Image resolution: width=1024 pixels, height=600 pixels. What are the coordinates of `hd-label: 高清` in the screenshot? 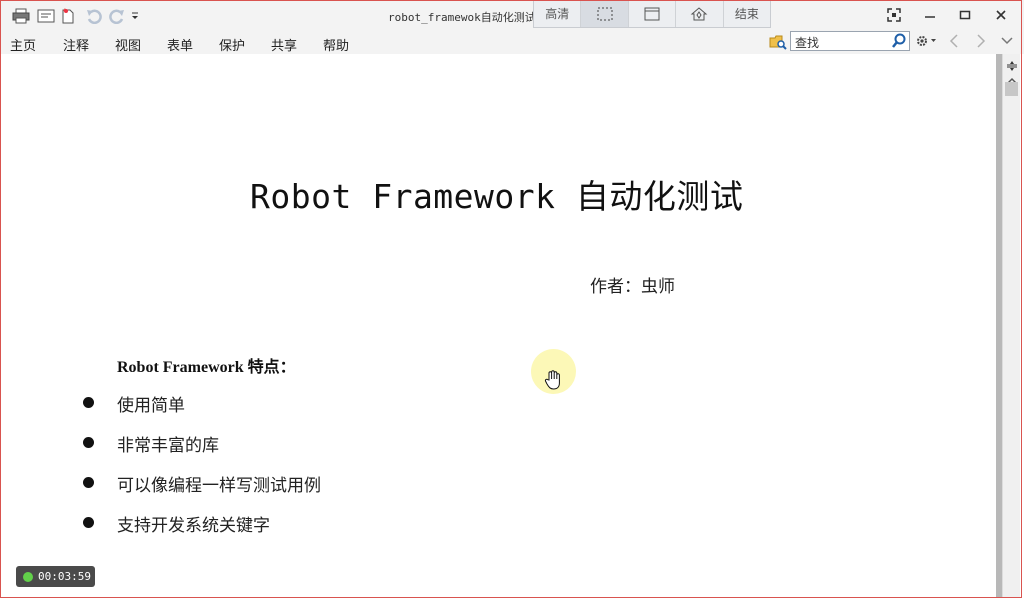 It's located at (557, 14).